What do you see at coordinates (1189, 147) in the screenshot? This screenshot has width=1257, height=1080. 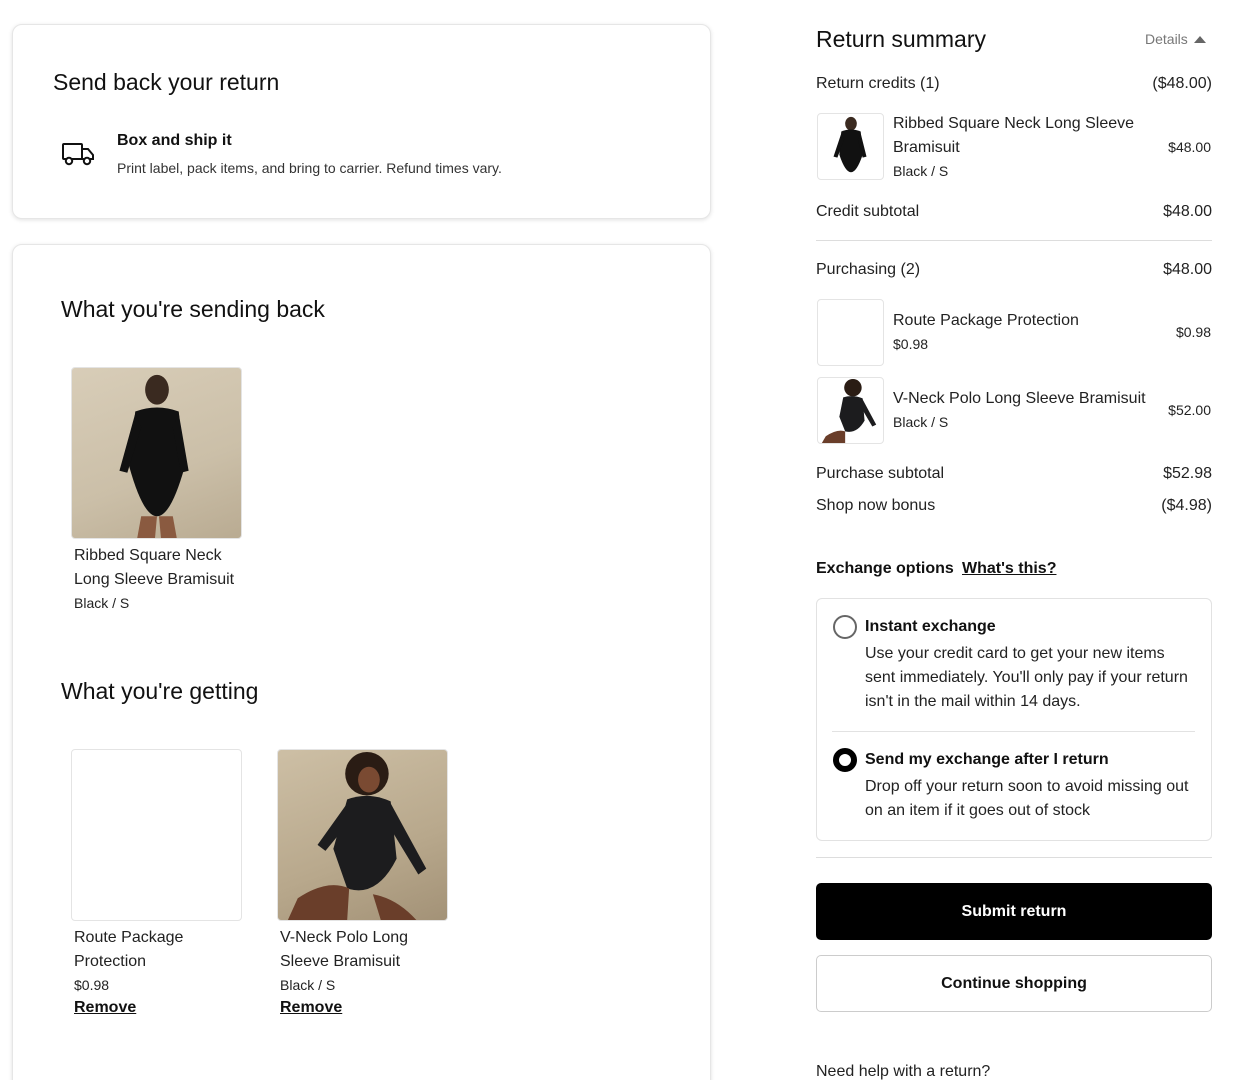 I see `credit-item-amount: $48.00` at bounding box center [1189, 147].